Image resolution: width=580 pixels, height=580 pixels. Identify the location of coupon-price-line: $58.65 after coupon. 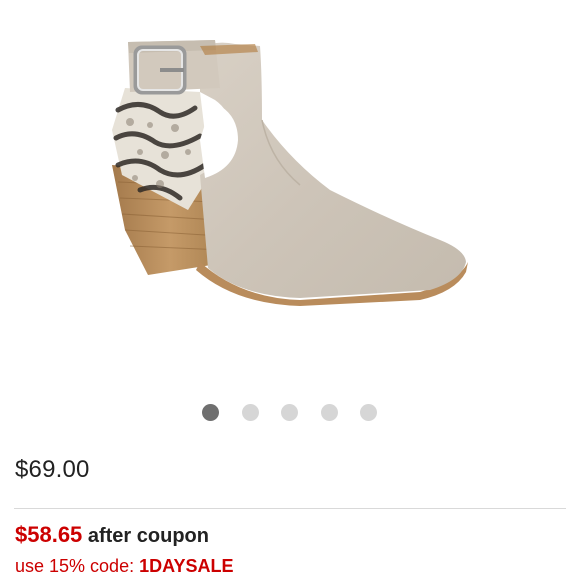
(112, 535).